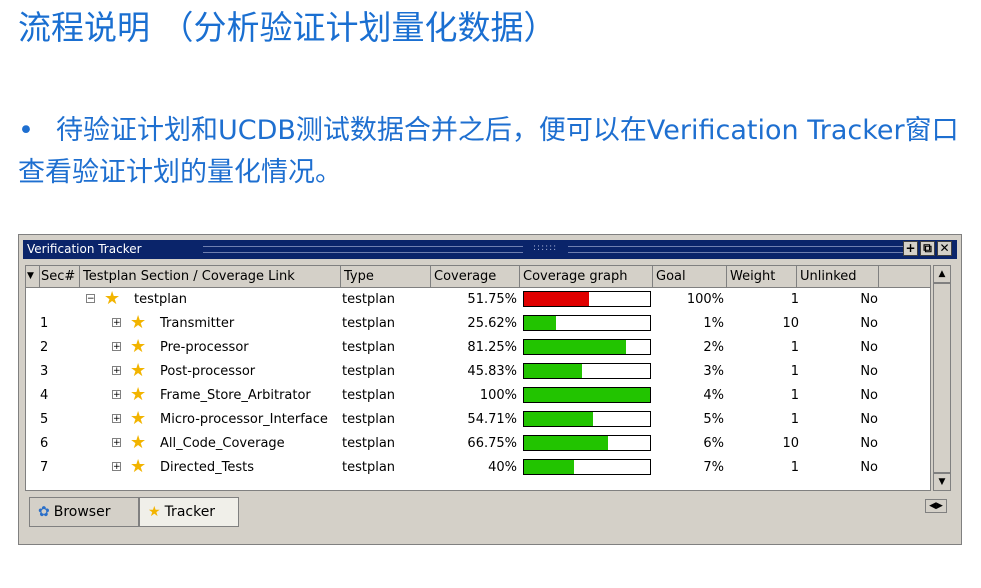 Image resolution: width=981 pixels, height=588 pixels. I want to click on slide-title: 流程说明 （分析验证计划量化数据）, so click(287, 27).